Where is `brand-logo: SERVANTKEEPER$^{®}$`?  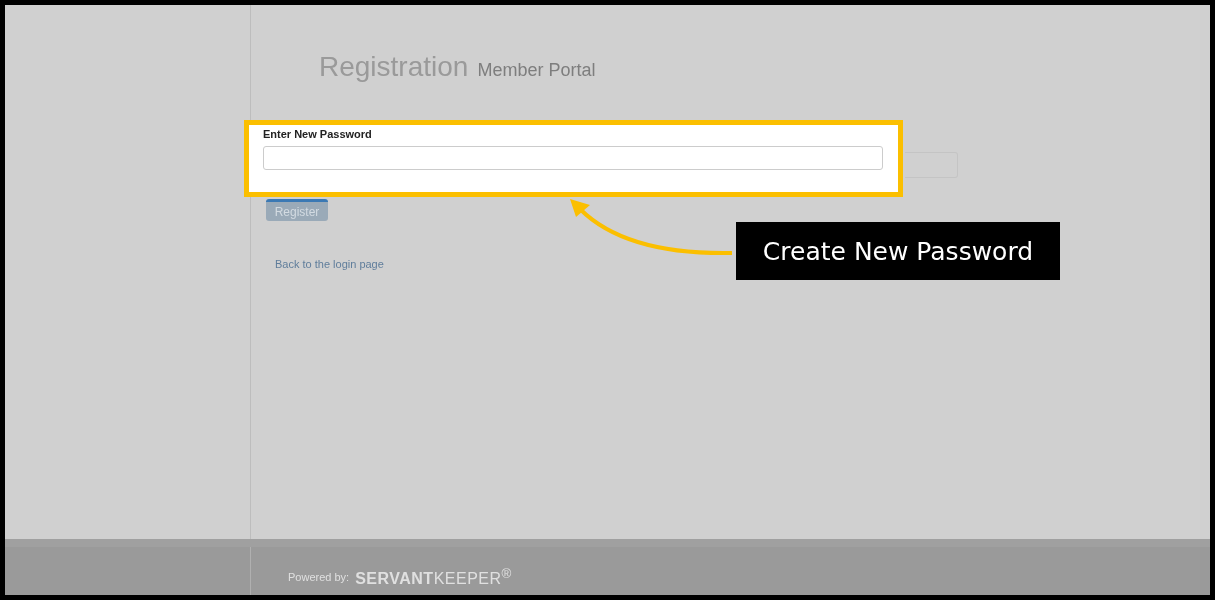
brand-logo: SERVANTKEEPER$^{®}$ is located at coordinates (433, 577).